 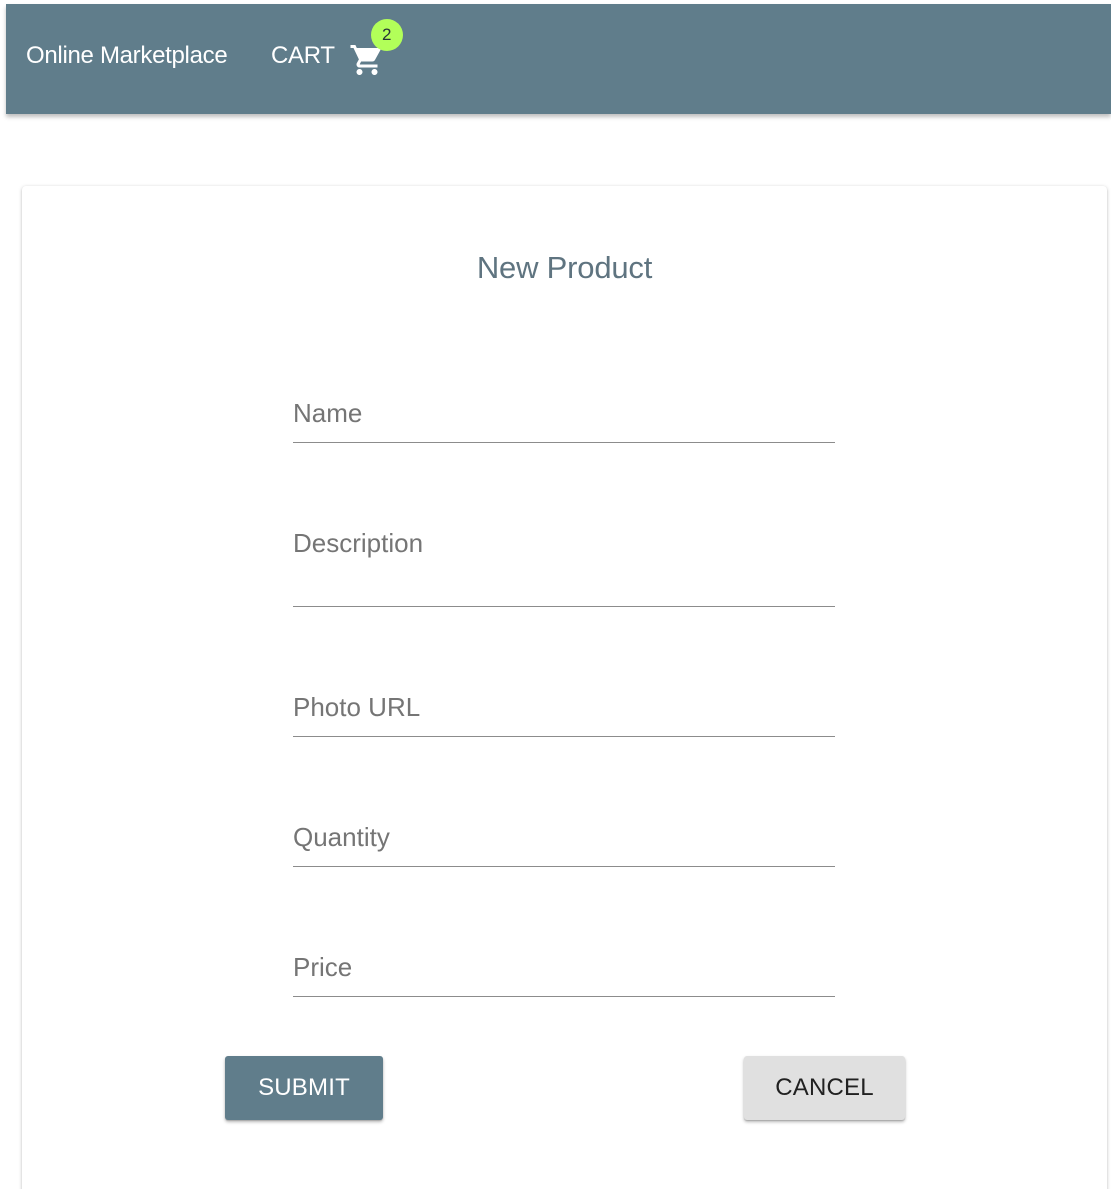 I want to click on cart-icon-container: 2, so click(x=375, y=48).